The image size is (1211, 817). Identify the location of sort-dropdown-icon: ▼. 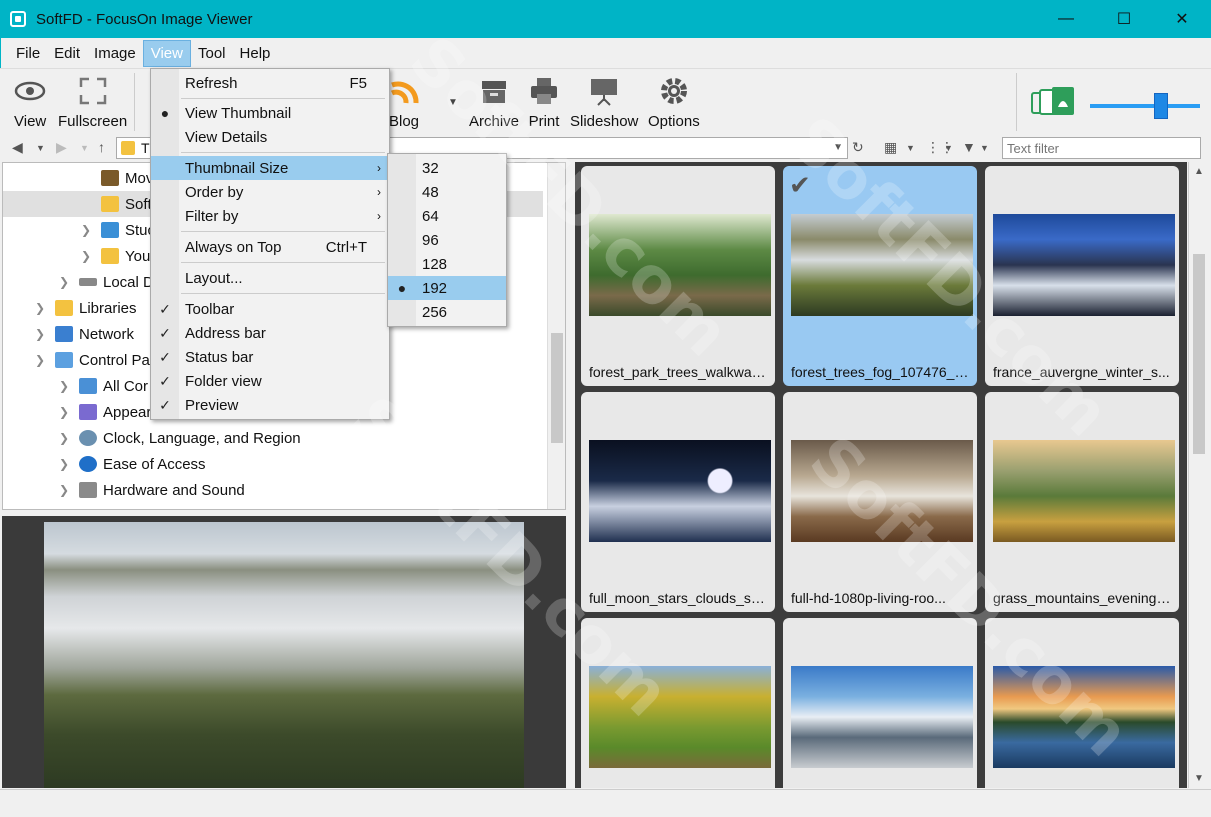
(948, 148).